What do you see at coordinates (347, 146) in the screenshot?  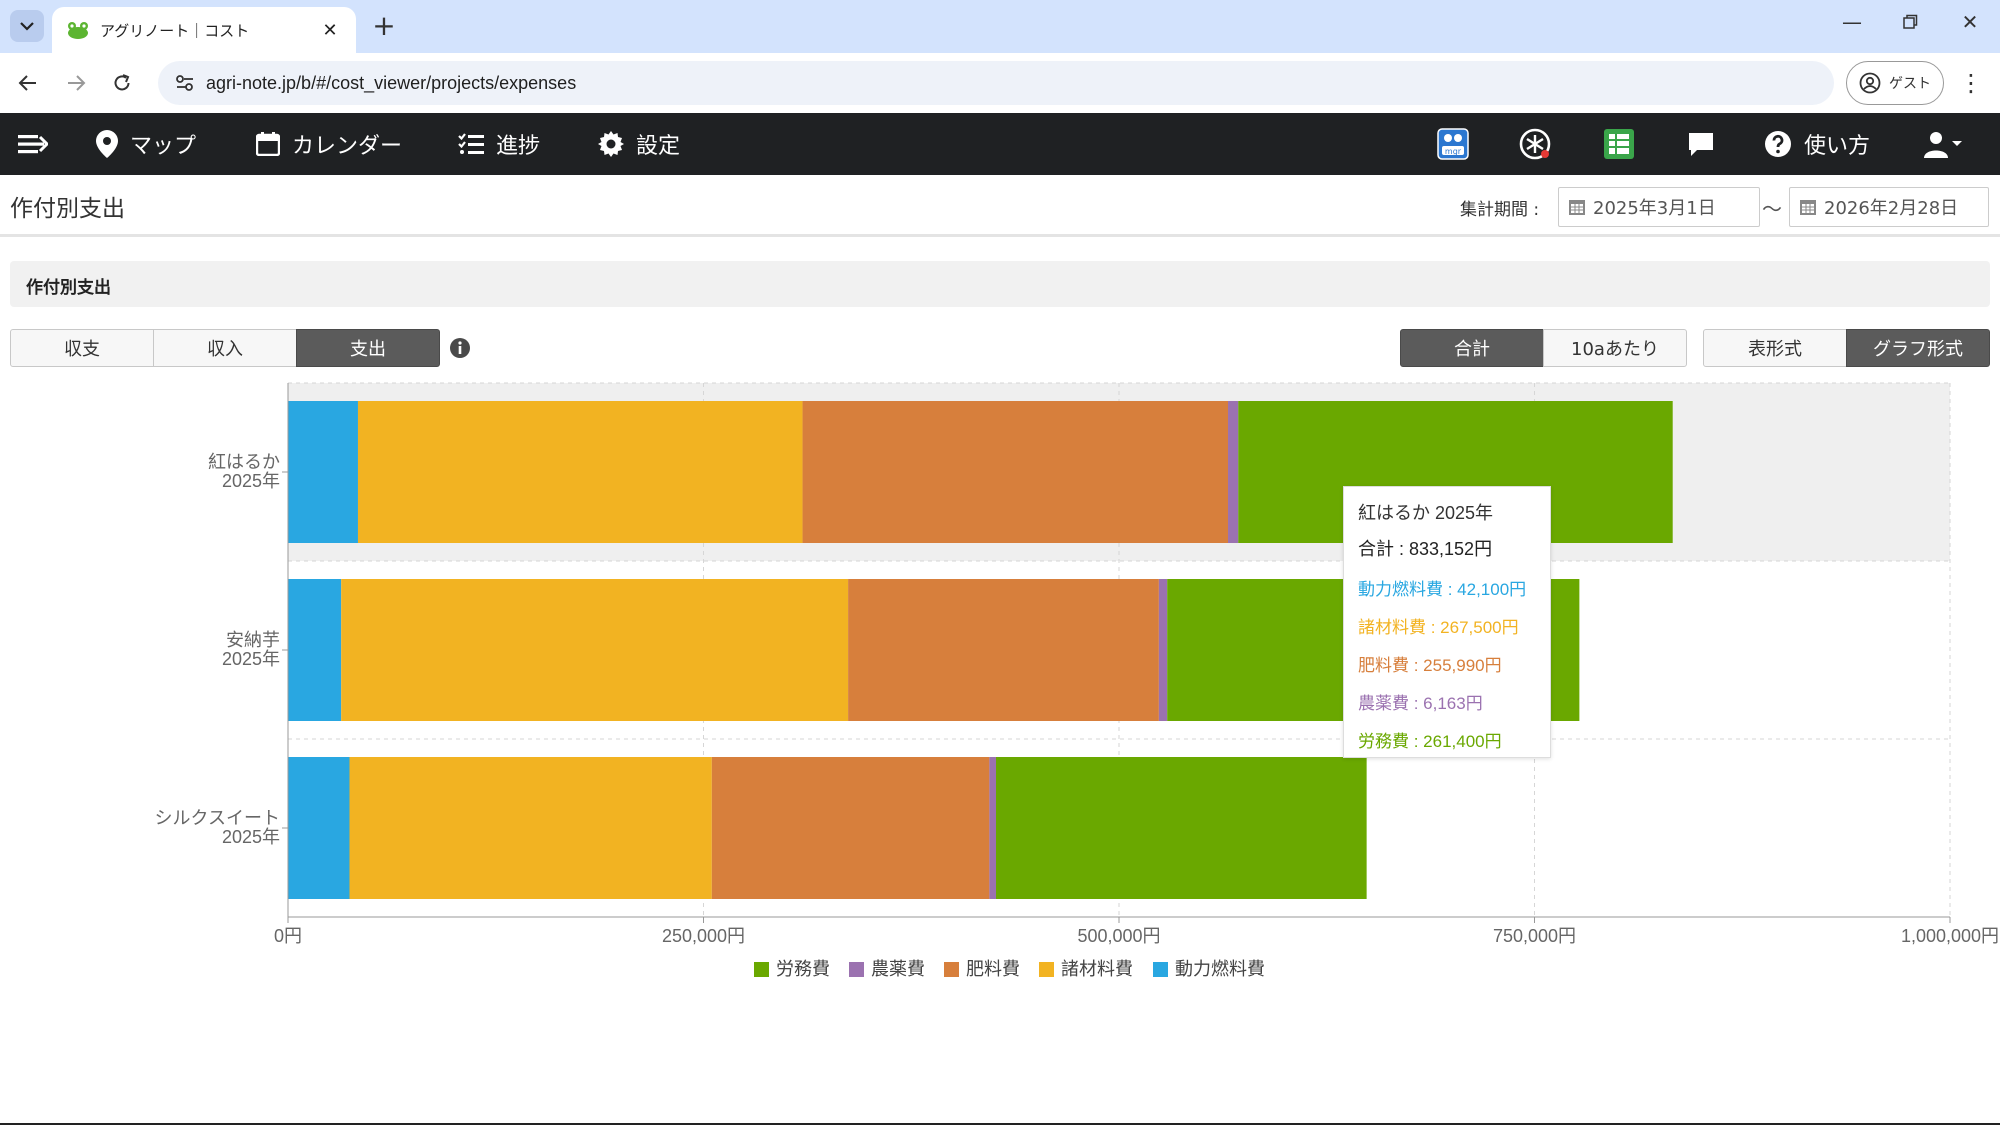 I see `nav-calendar-label: カレンダー` at bounding box center [347, 146].